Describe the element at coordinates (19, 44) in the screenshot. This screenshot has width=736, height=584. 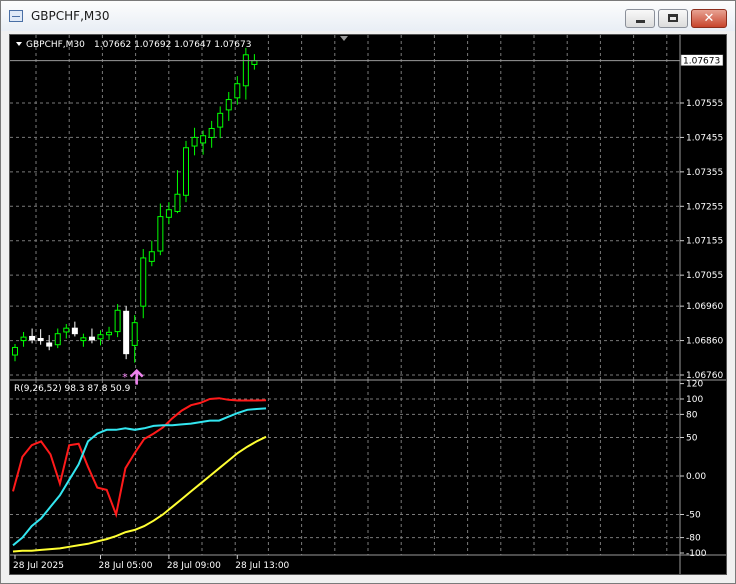
I see `symbol-menu-icon` at that location.